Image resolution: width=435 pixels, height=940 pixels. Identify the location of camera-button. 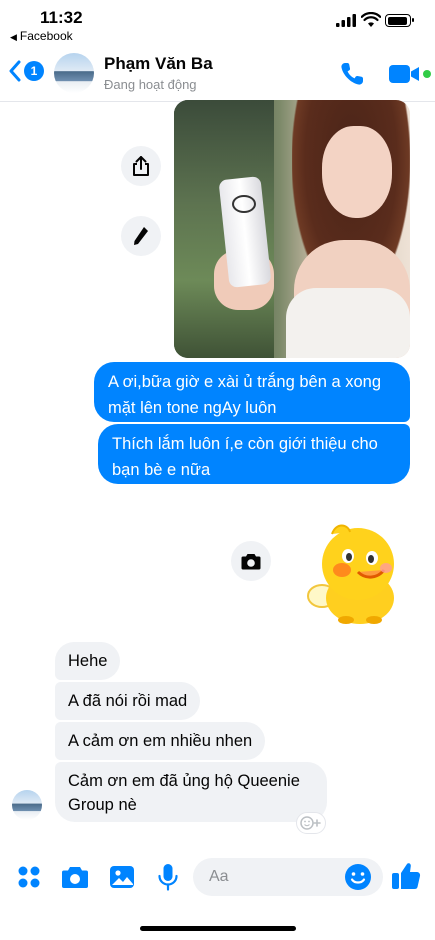
(251, 561).